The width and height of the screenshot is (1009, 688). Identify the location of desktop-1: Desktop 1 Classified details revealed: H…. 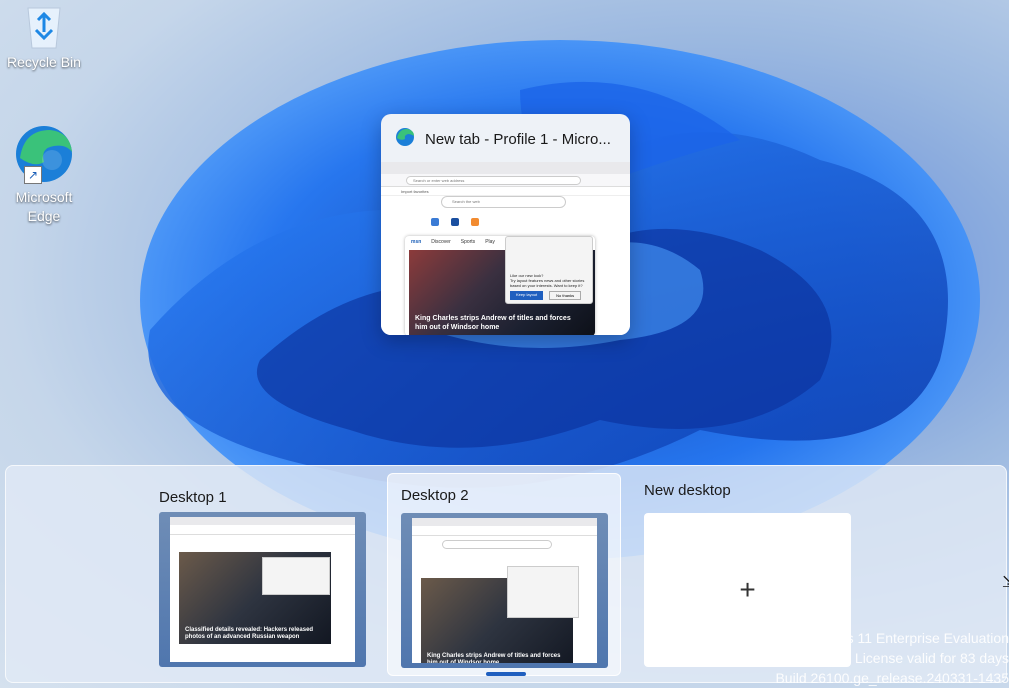
(266, 575).